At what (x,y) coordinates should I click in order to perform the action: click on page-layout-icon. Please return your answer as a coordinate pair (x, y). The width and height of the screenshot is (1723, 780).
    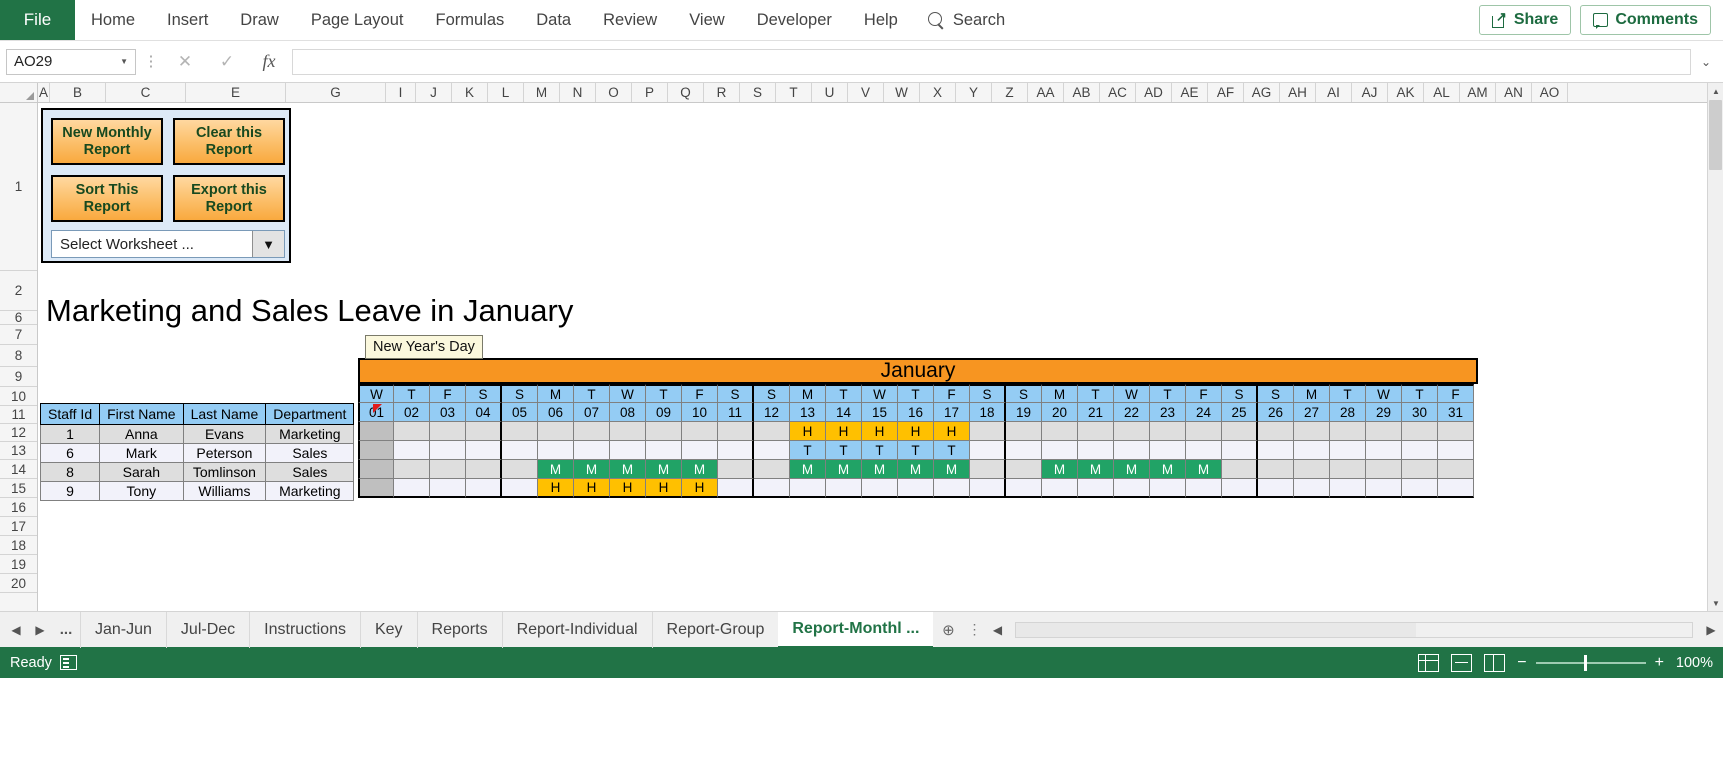
    Looking at the image, I should click on (1462, 662).